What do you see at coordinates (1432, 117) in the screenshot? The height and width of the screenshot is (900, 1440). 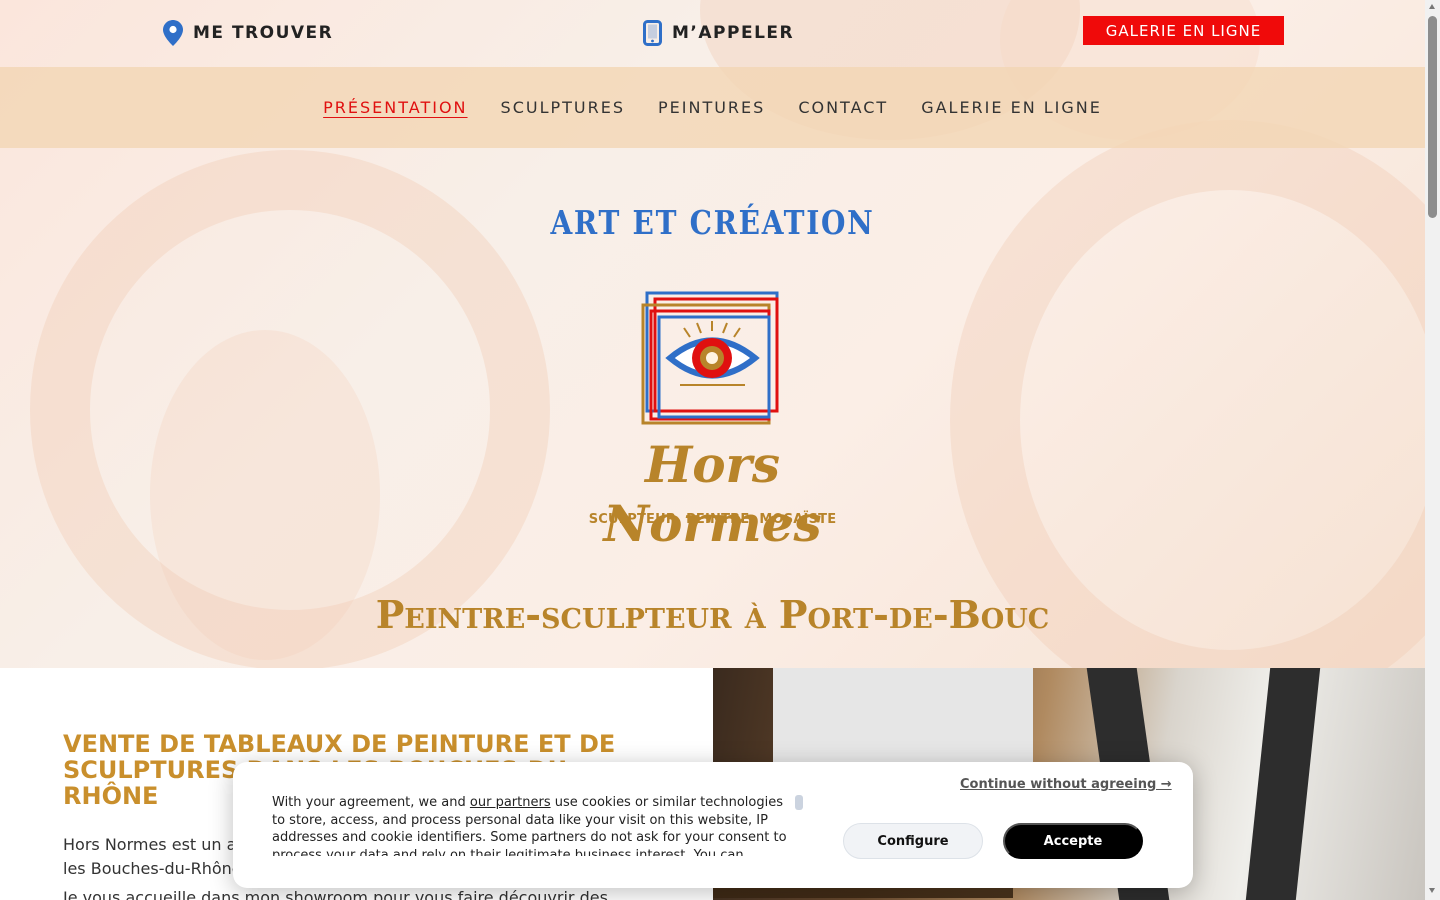 I see `scroll-thumb` at bounding box center [1432, 117].